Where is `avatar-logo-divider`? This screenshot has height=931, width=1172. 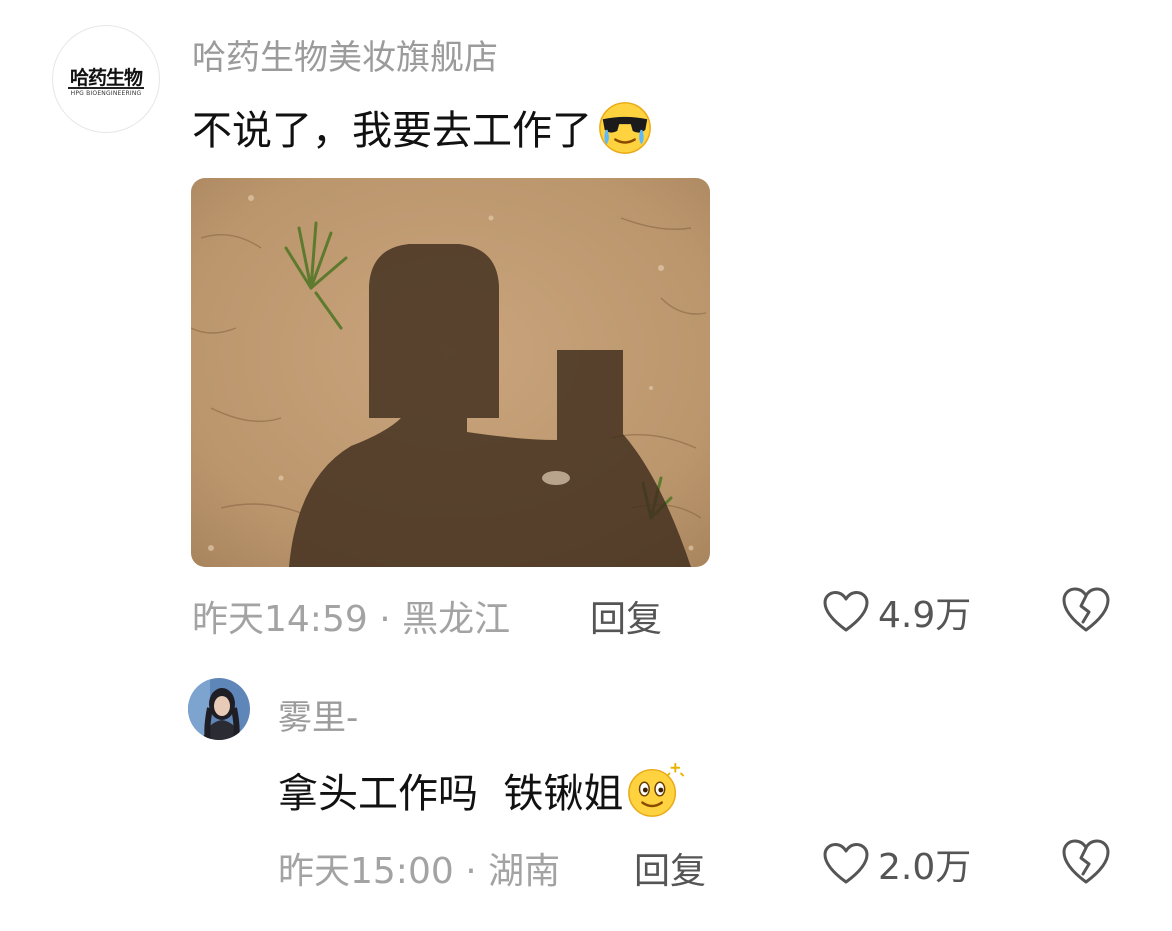 avatar-logo-divider is located at coordinates (106, 88).